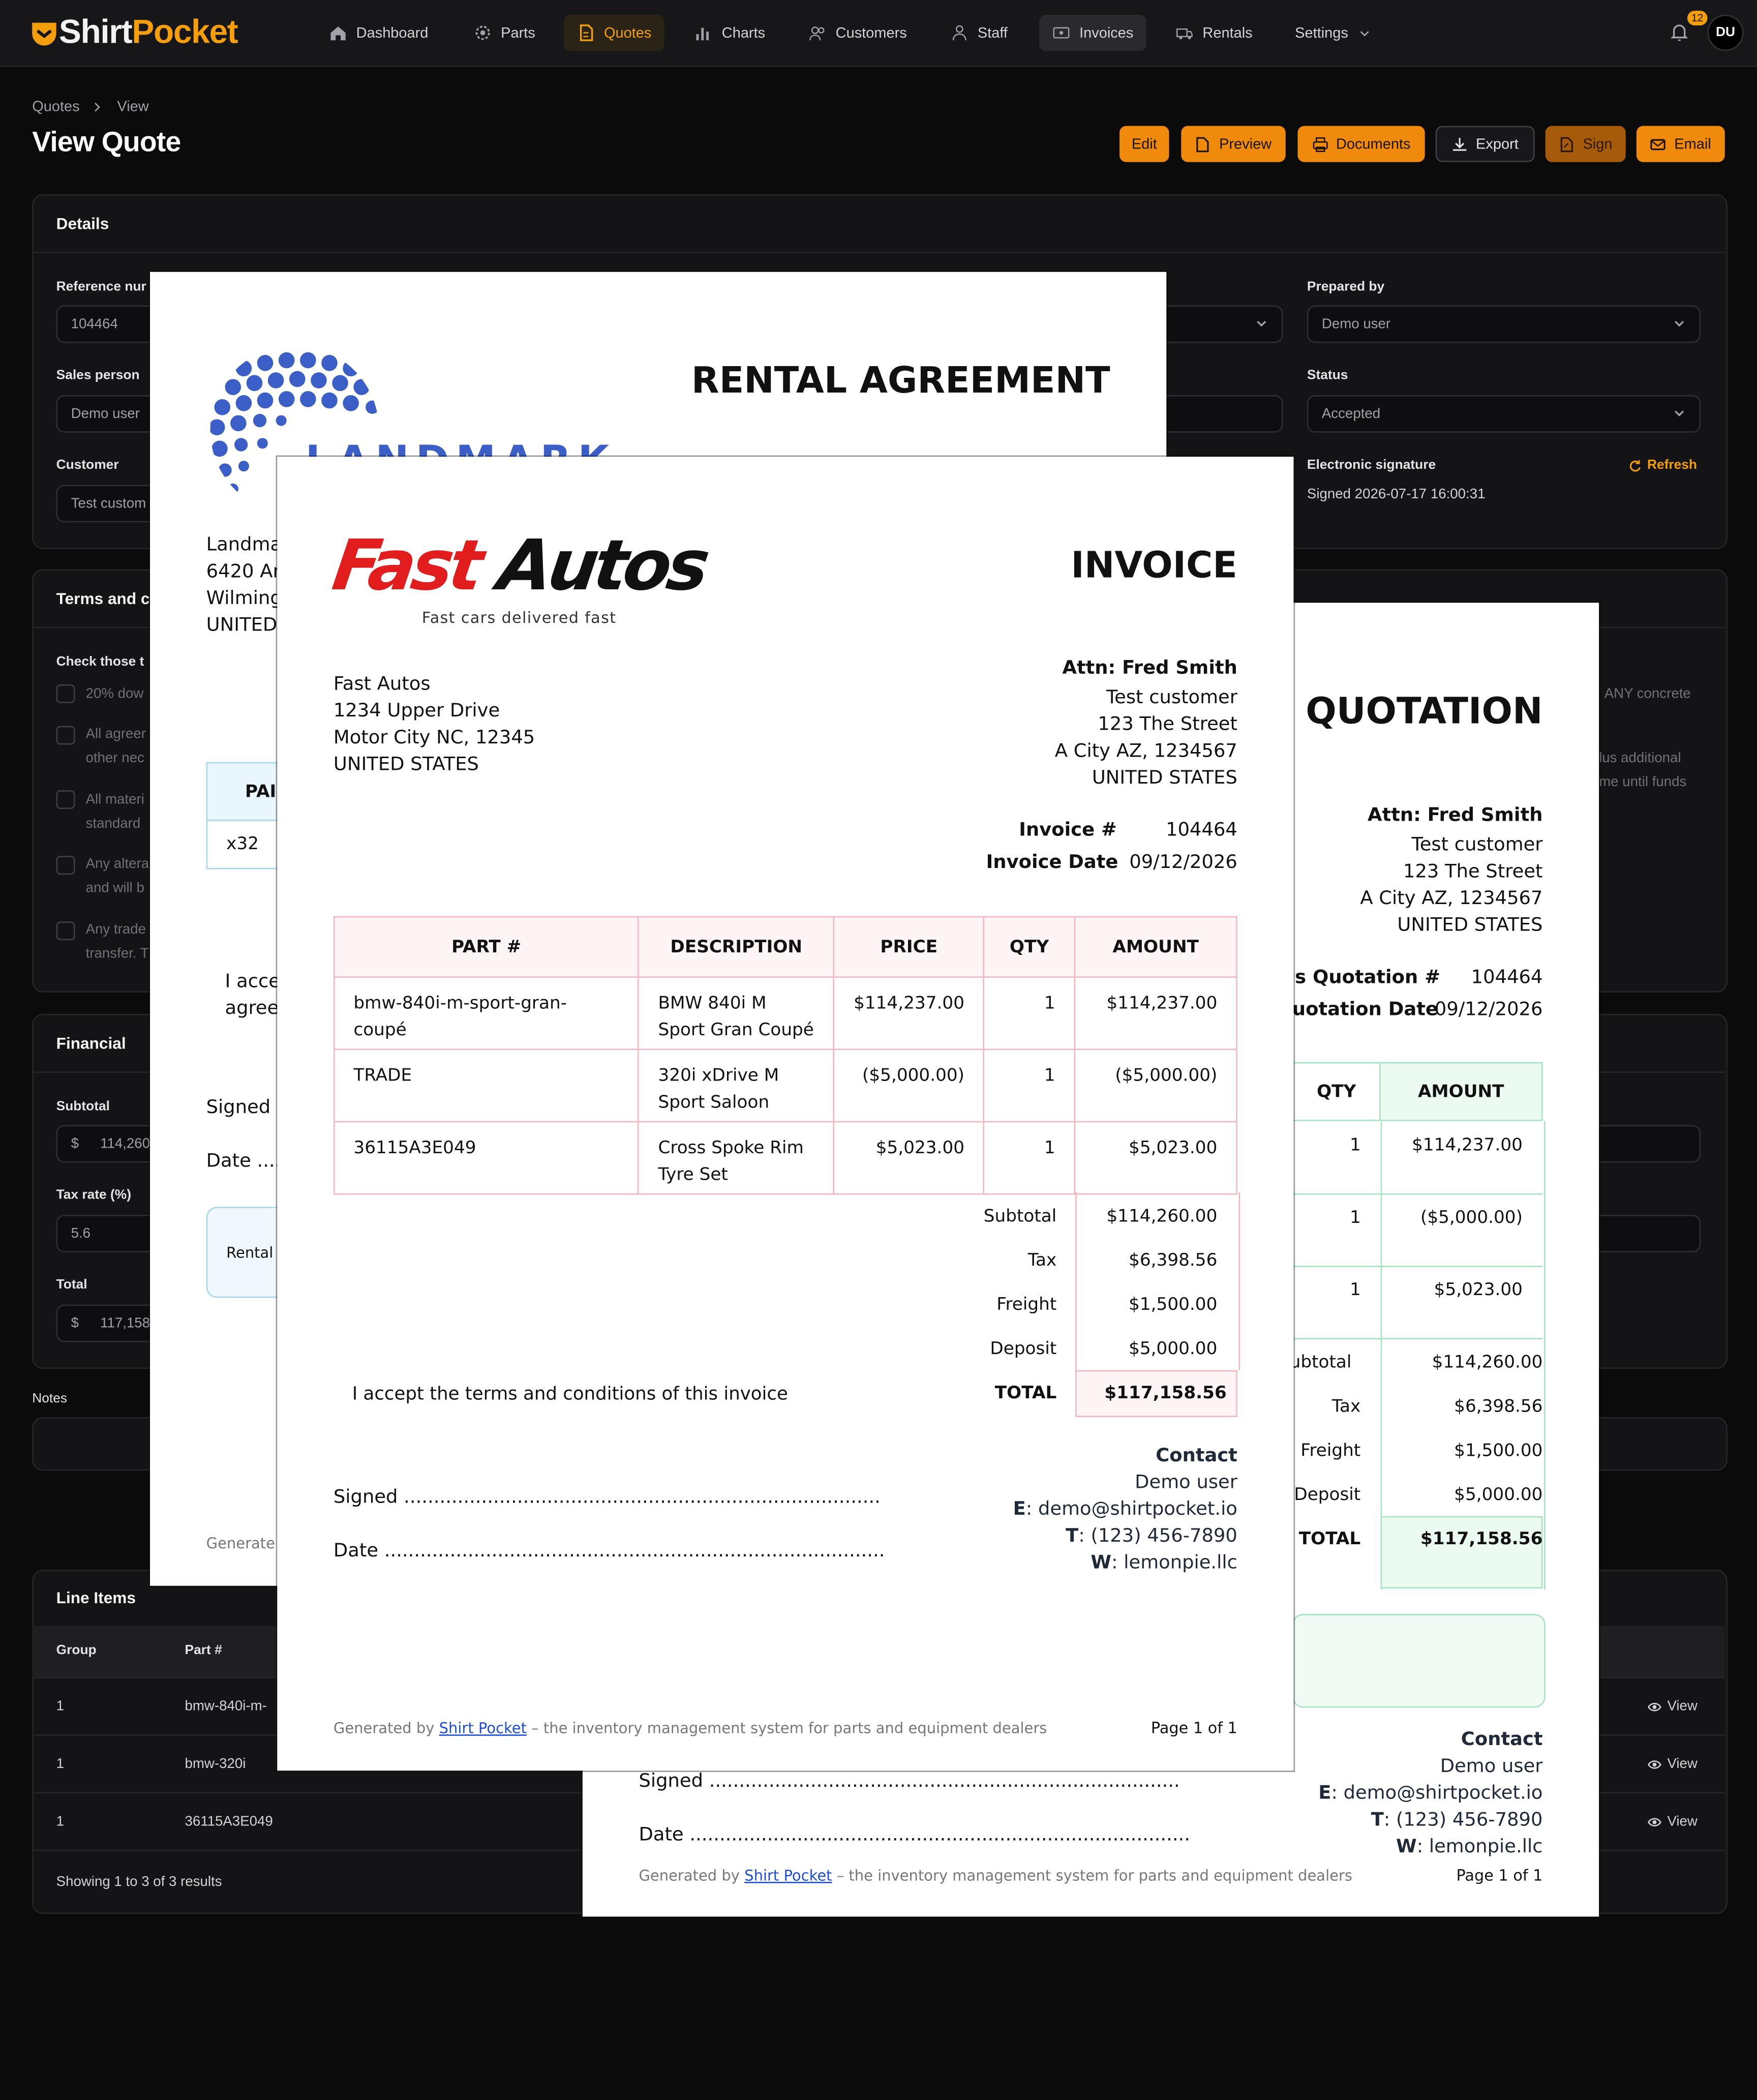 The height and width of the screenshot is (2100, 1757). Describe the element at coordinates (55, 107) in the screenshot. I see `breadcrumb-quotes: Quotes` at that location.